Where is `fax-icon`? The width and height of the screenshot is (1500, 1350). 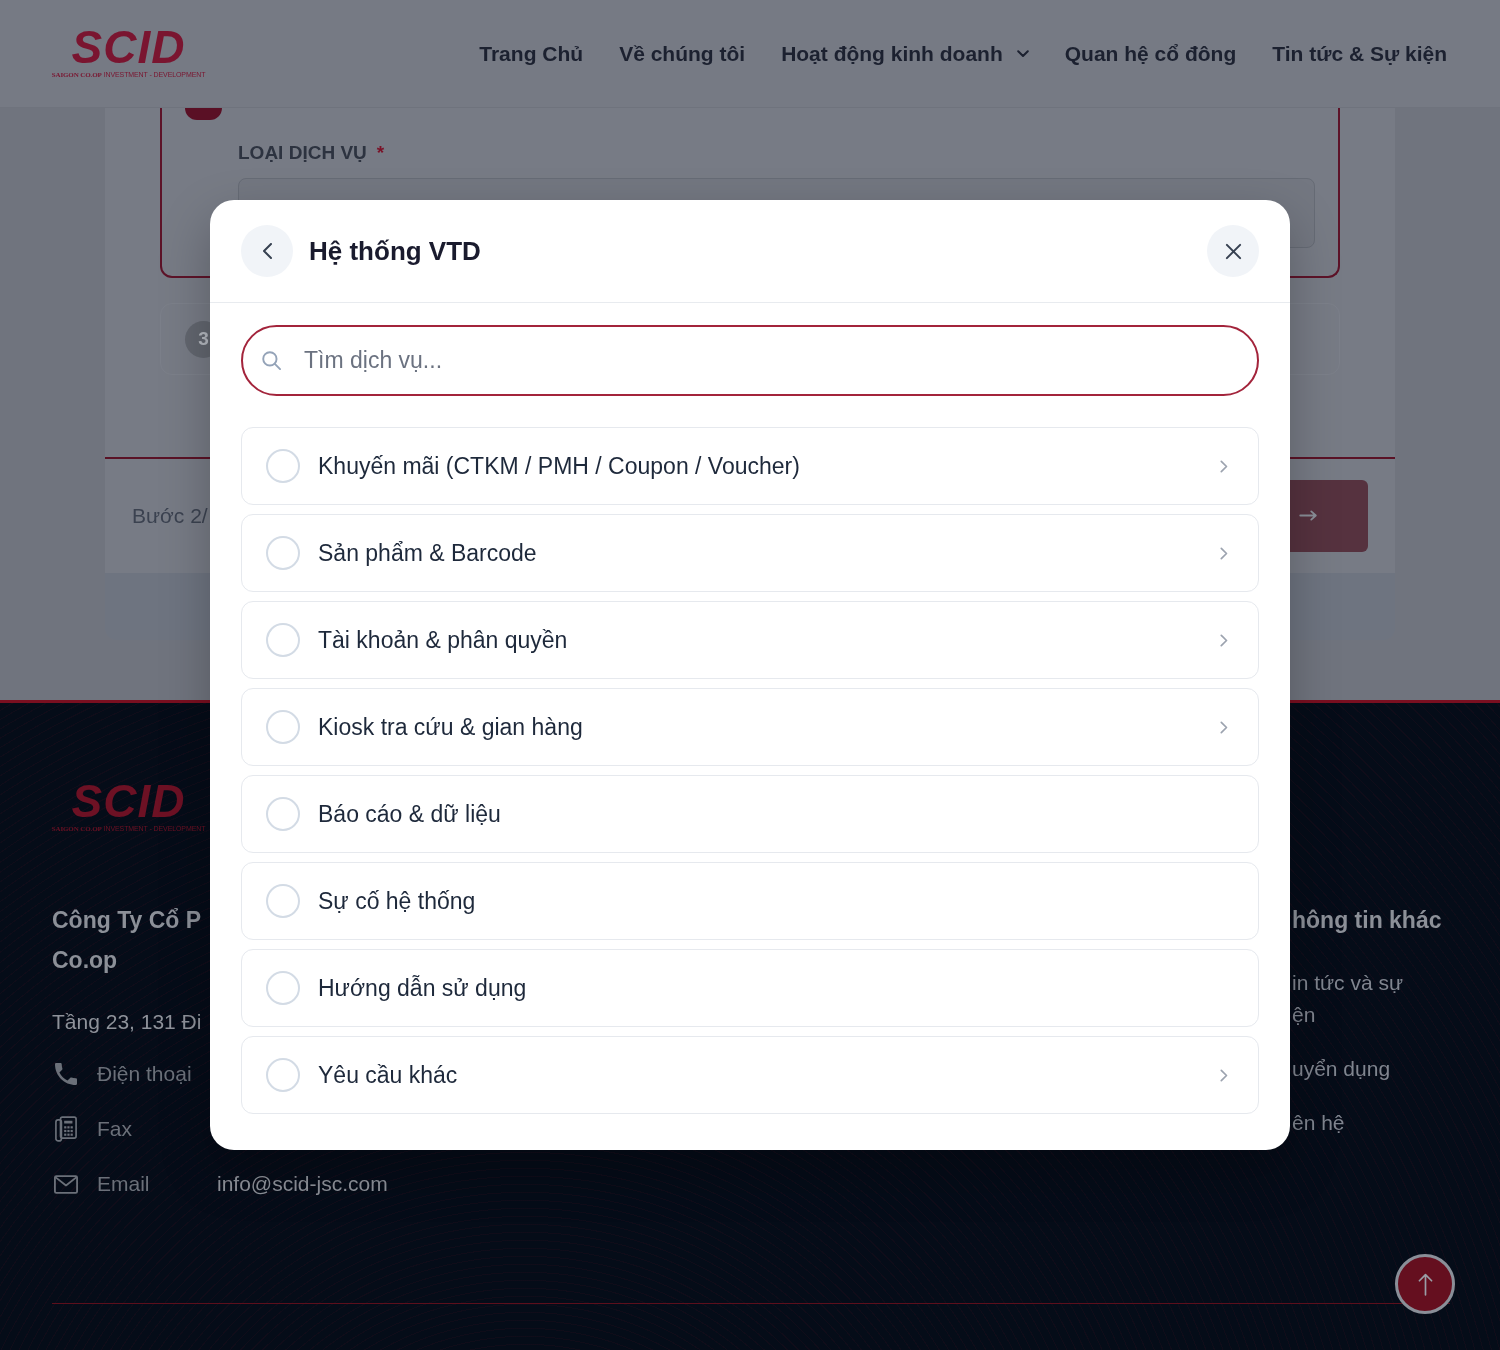
fax-icon is located at coordinates (66, 1129).